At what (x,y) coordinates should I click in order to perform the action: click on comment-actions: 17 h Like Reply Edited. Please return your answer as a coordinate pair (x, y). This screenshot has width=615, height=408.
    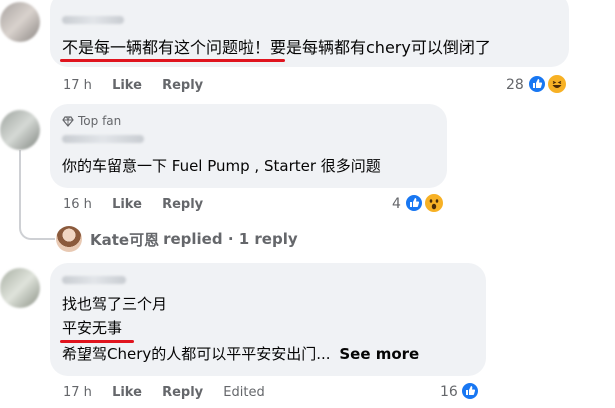
    Looking at the image, I should click on (164, 393).